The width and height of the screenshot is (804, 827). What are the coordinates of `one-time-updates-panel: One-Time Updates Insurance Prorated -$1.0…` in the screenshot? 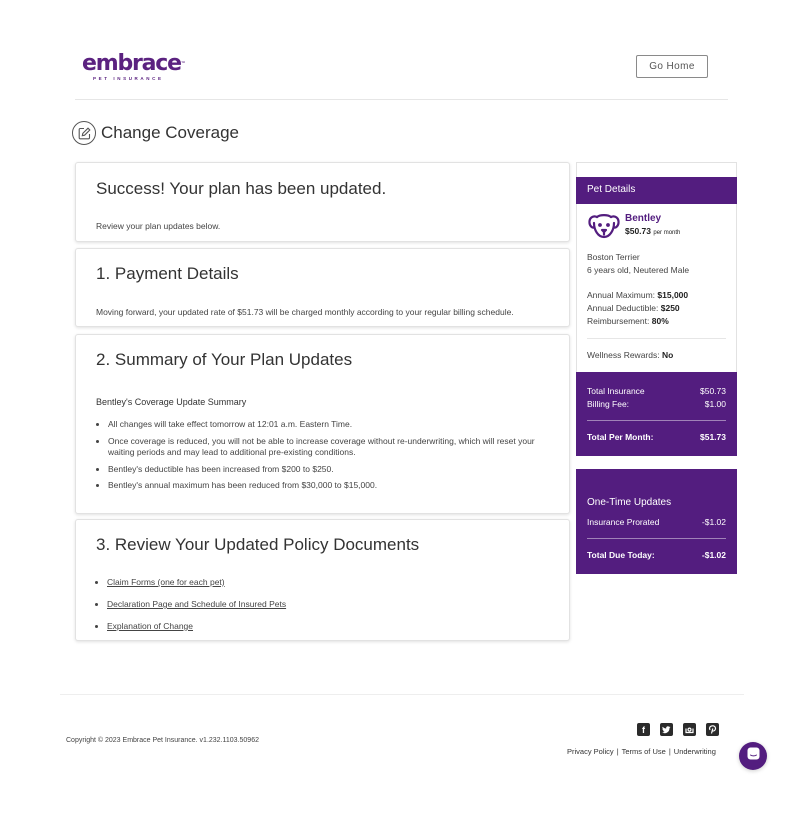 It's located at (656, 521).